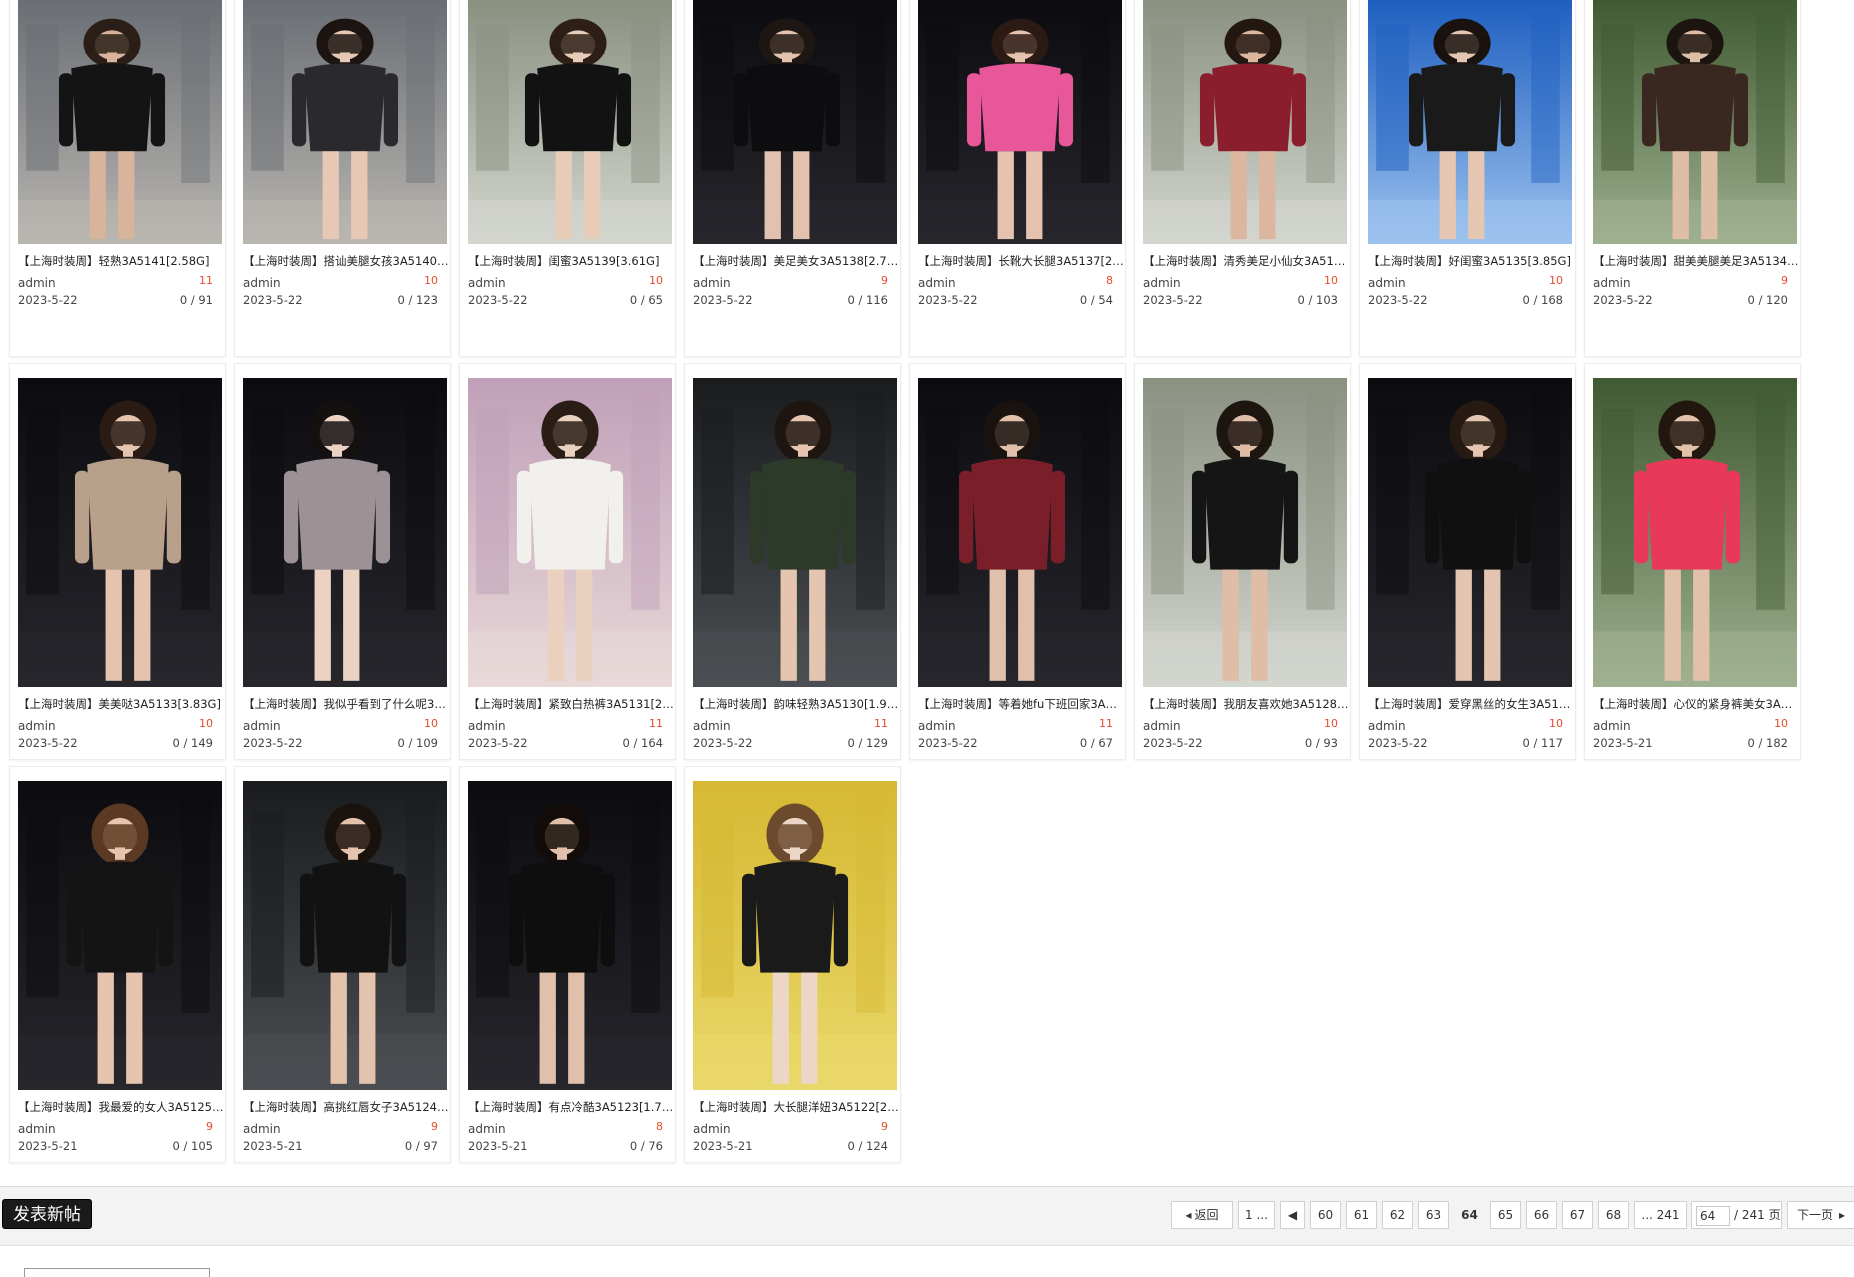  Describe the element at coordinates (1505, 1215) in the screenshot. I see `page-link: 65` at that location.